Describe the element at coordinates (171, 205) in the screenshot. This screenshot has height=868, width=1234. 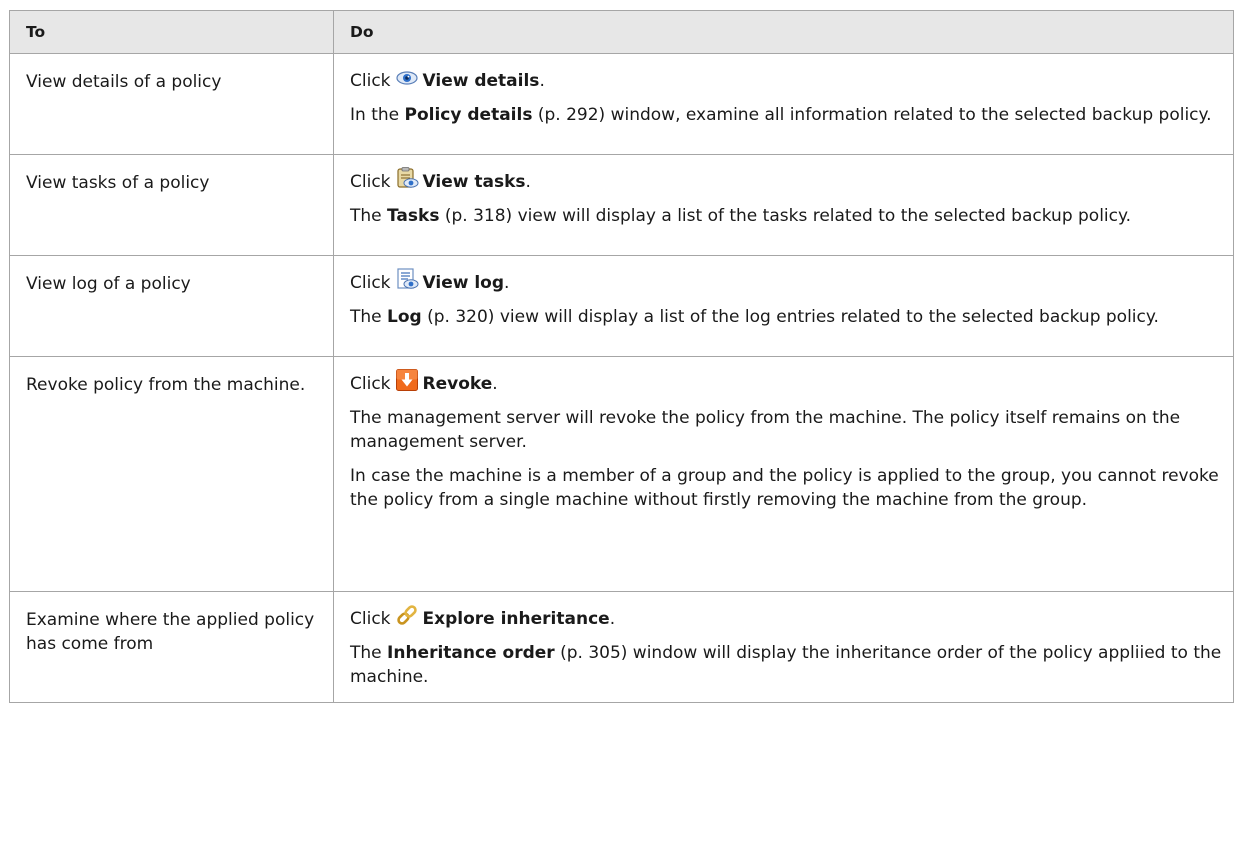
I see `row-goal: View tasks of a policy` at that location.